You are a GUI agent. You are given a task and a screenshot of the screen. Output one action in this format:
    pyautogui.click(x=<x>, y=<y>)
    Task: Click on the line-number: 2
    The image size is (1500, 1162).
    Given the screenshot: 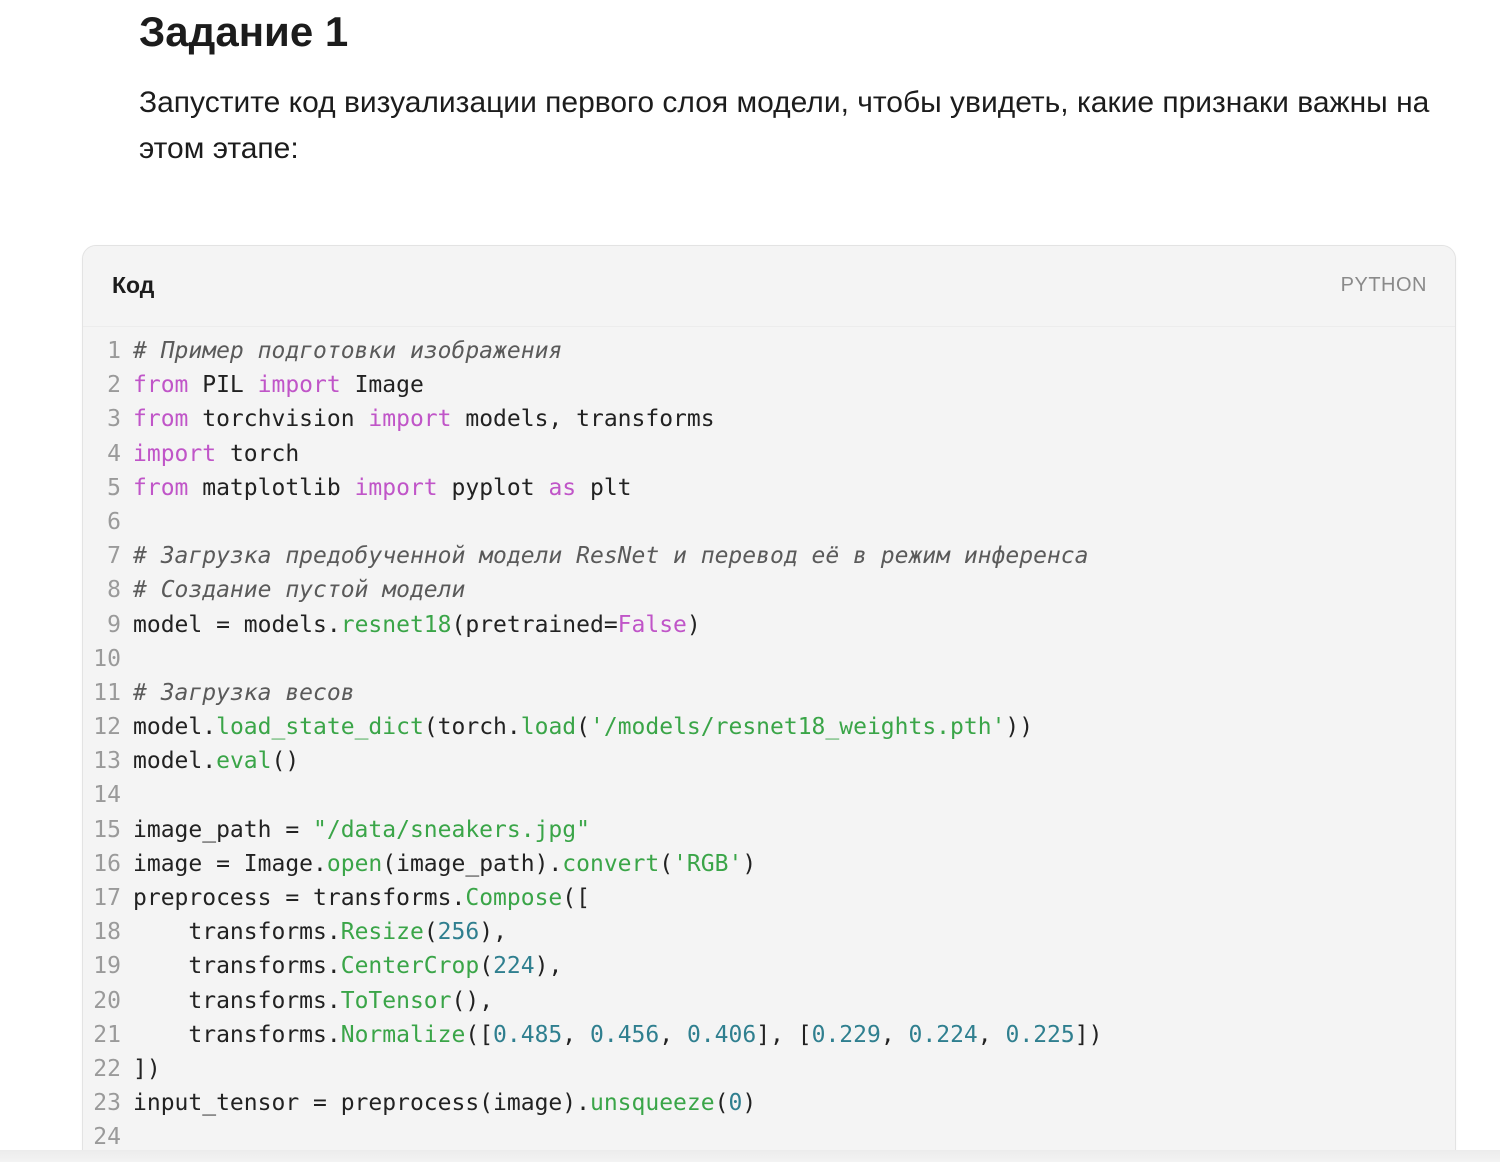 What is the action you would take?
    pyautogui.click(x=114, y=385)
    